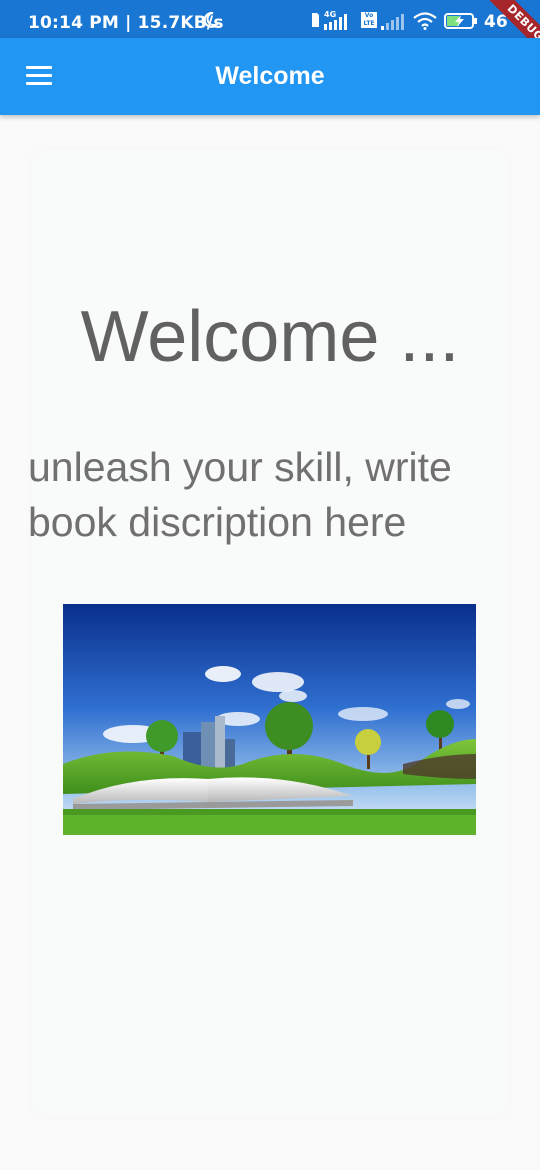 The width and height of the screenshot is (540, 1170). I want to click on app-bar-title: Welcome, so click(270, 76).